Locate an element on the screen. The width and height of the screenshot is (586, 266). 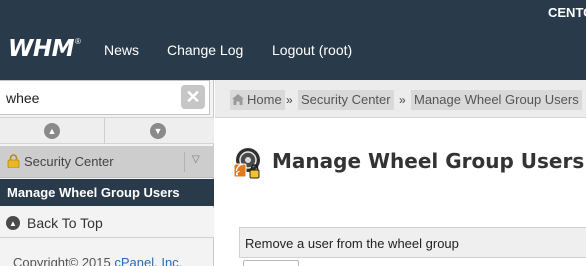
breadcrumb-current: Manage Wheel Group Users is located at coordinates (496, 100).